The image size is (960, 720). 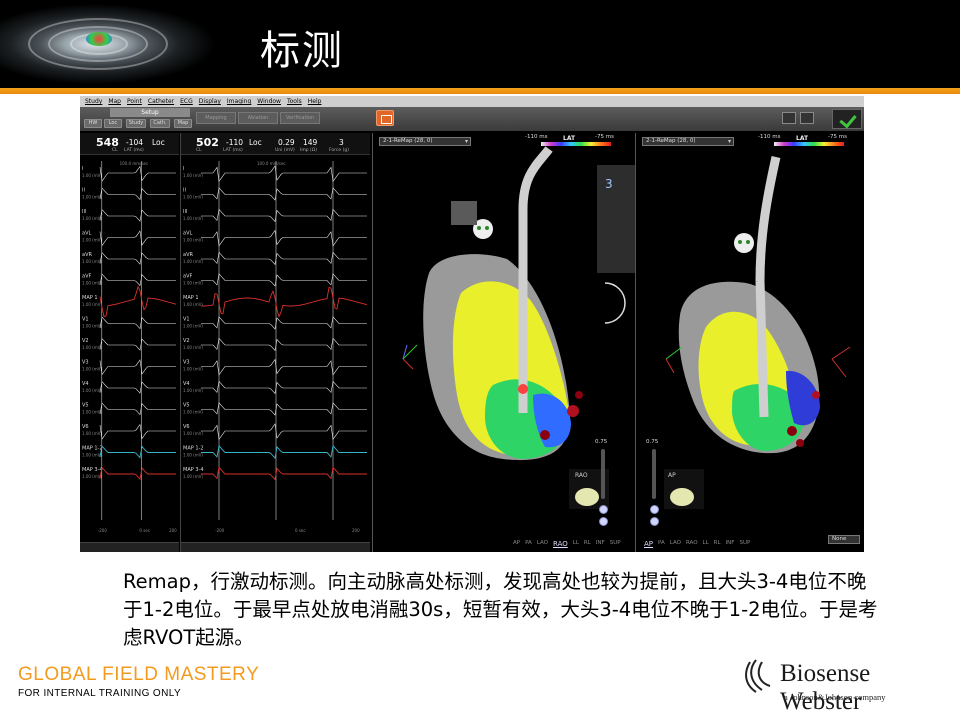 I want to click on channel-label: aVR, so click(x=87, y=255).